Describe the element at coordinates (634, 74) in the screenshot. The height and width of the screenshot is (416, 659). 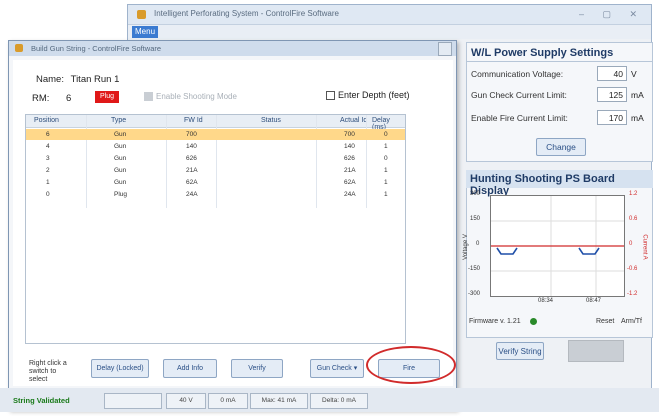
I see `comm-voltage-unit: V` at that location.